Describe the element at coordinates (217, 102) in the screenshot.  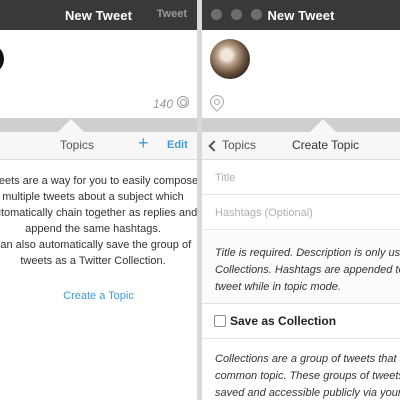
I see `location-pin-icon` at that location.